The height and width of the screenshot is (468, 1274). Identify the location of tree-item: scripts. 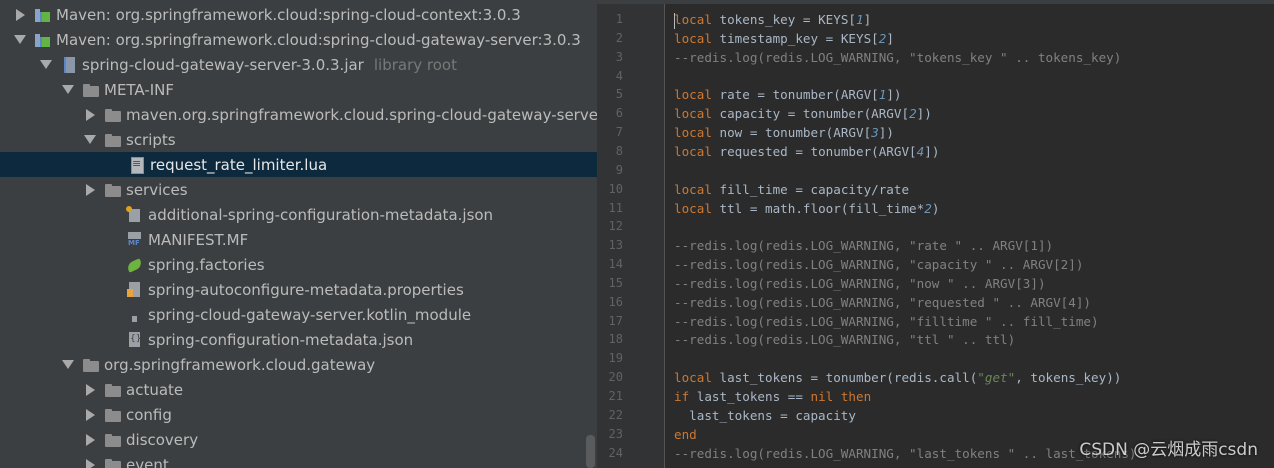
(298, 139).